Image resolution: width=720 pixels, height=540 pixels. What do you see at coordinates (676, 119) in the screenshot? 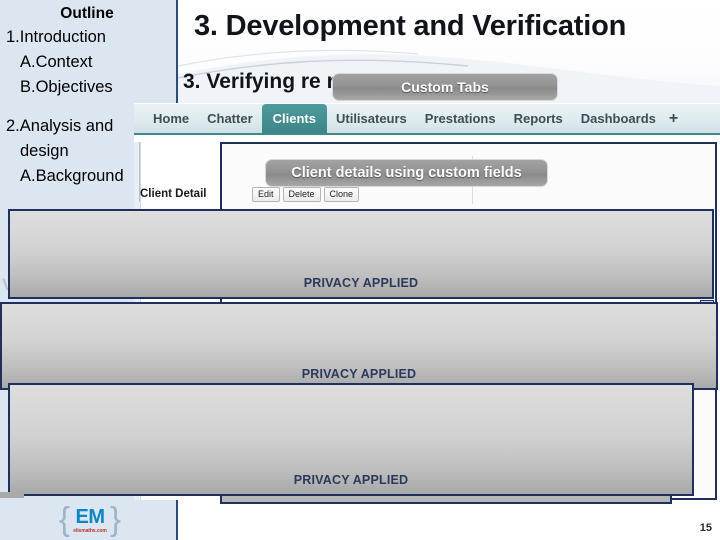
I see `add-tab-icon: +` at bounding box center [676, 119].